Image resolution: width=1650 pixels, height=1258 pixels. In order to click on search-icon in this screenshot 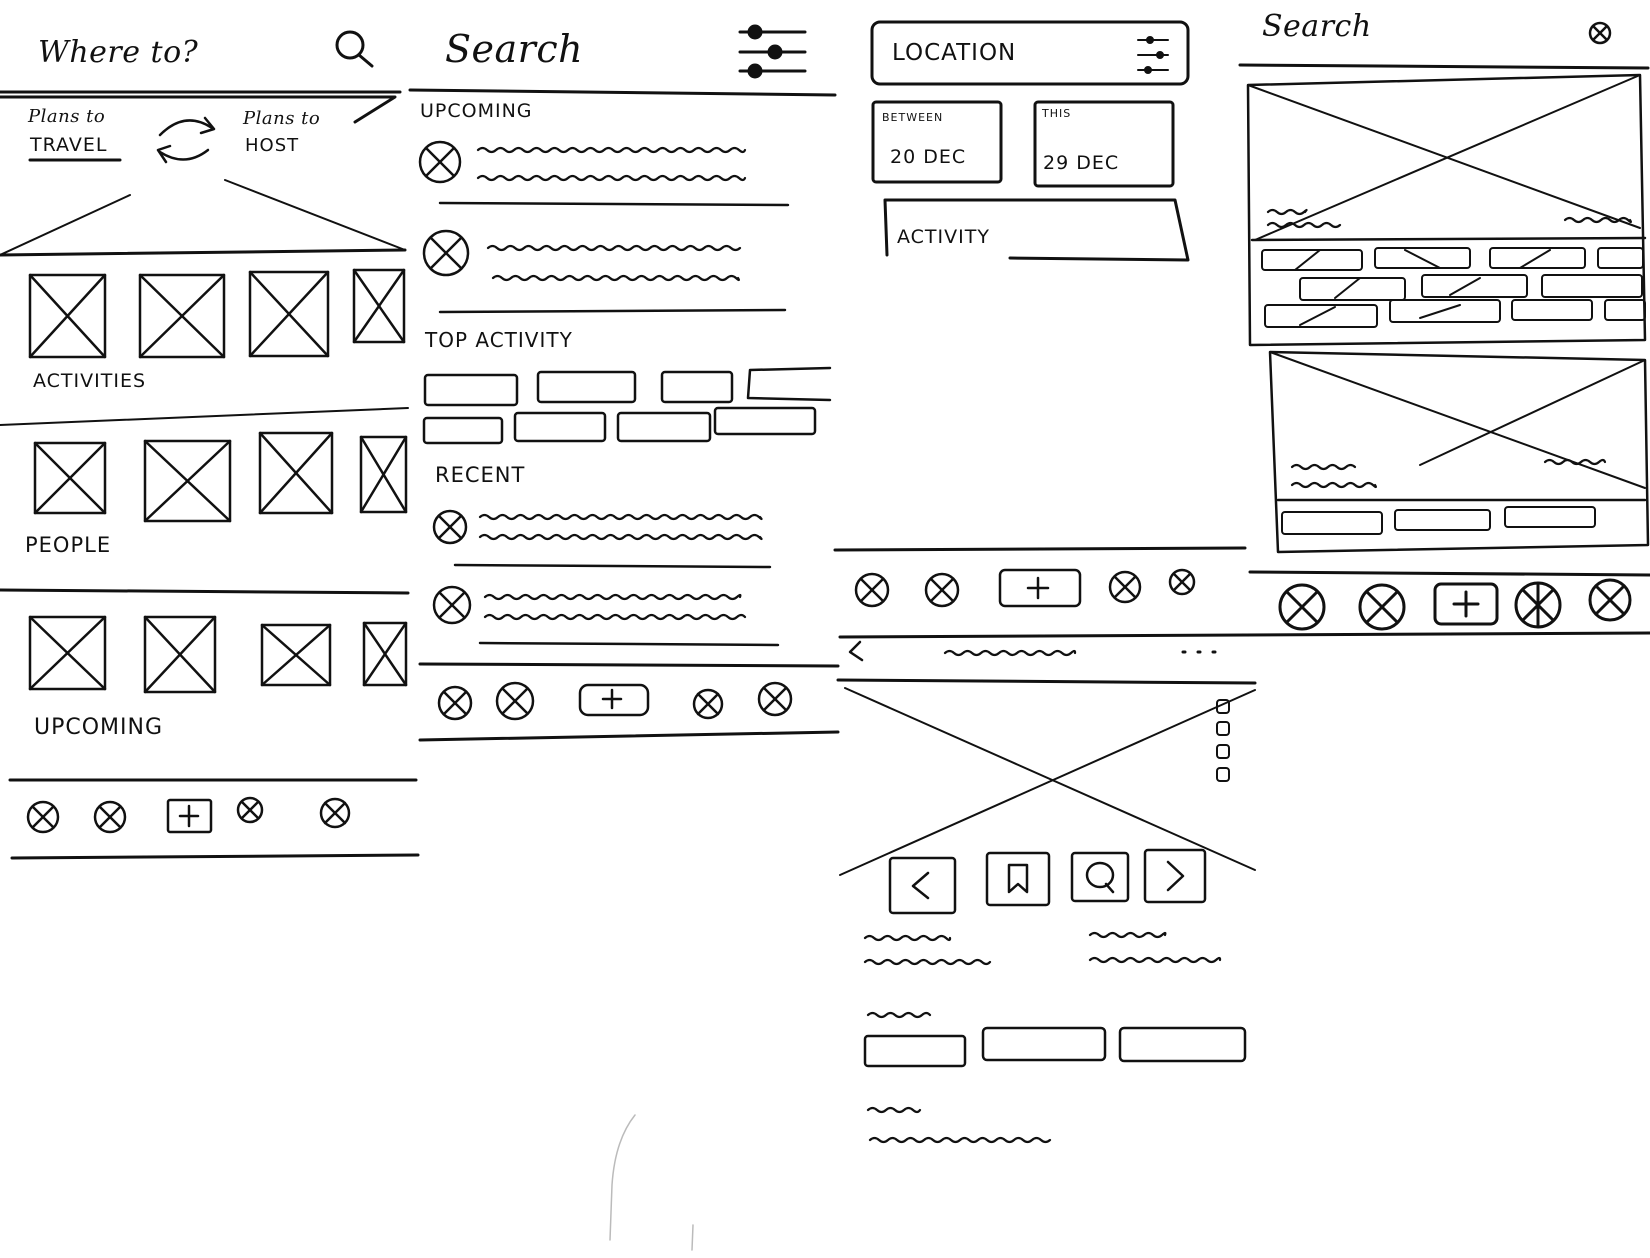, I will do `click(354, 49)`.